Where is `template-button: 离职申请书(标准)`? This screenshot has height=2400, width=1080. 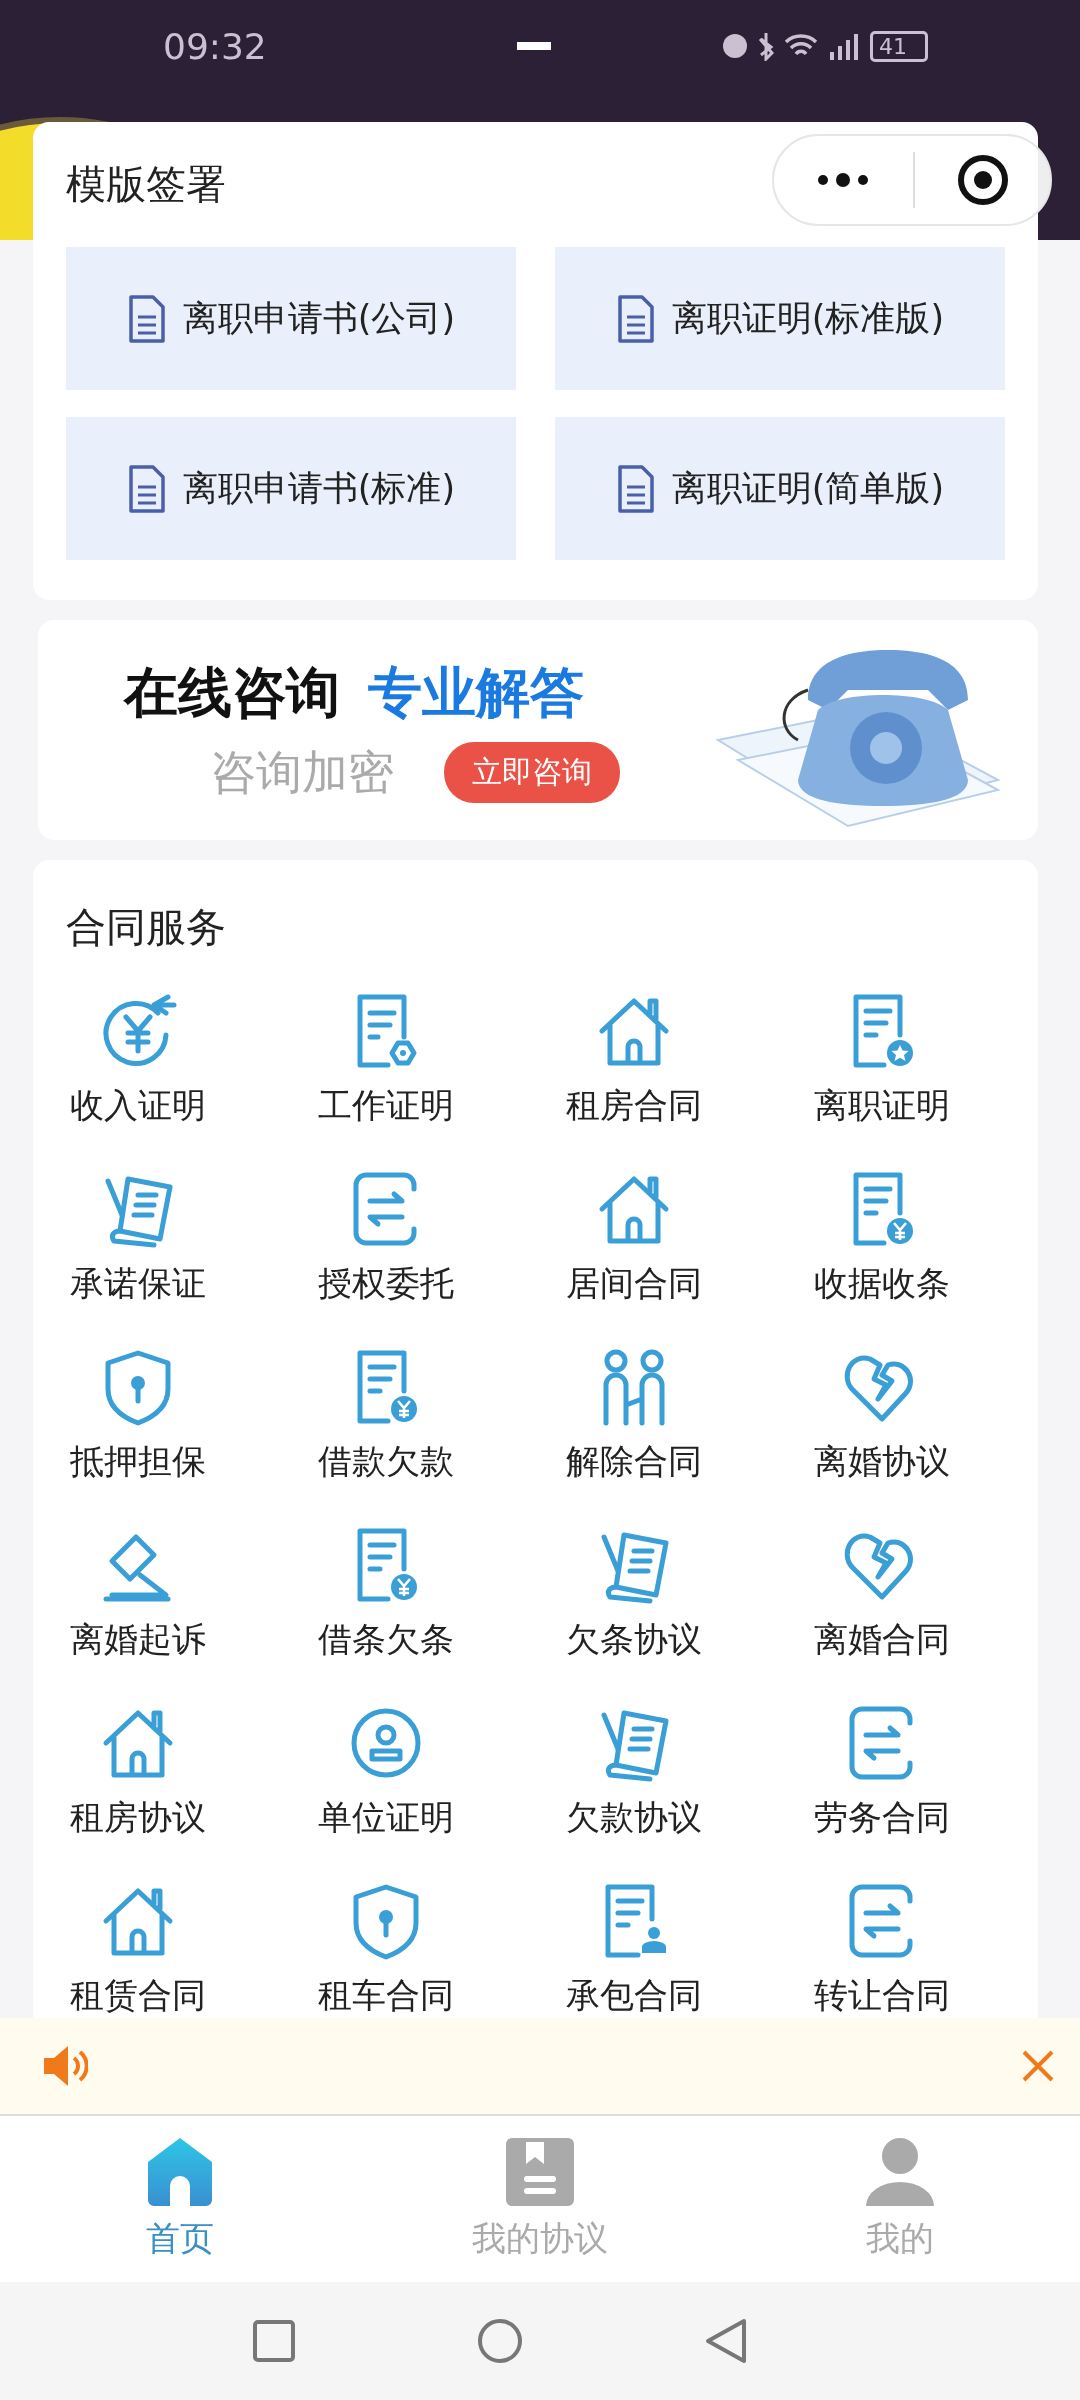 template-button: 离职申请书(标准) is located at coordinates (291, 488).